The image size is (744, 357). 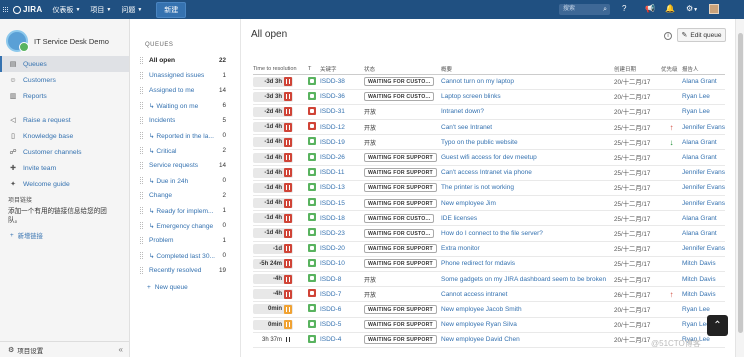 What do you see at coordinates (171, 9) in the screenshot?
I see `create-button: 新建` at bounding box center [171, 9].